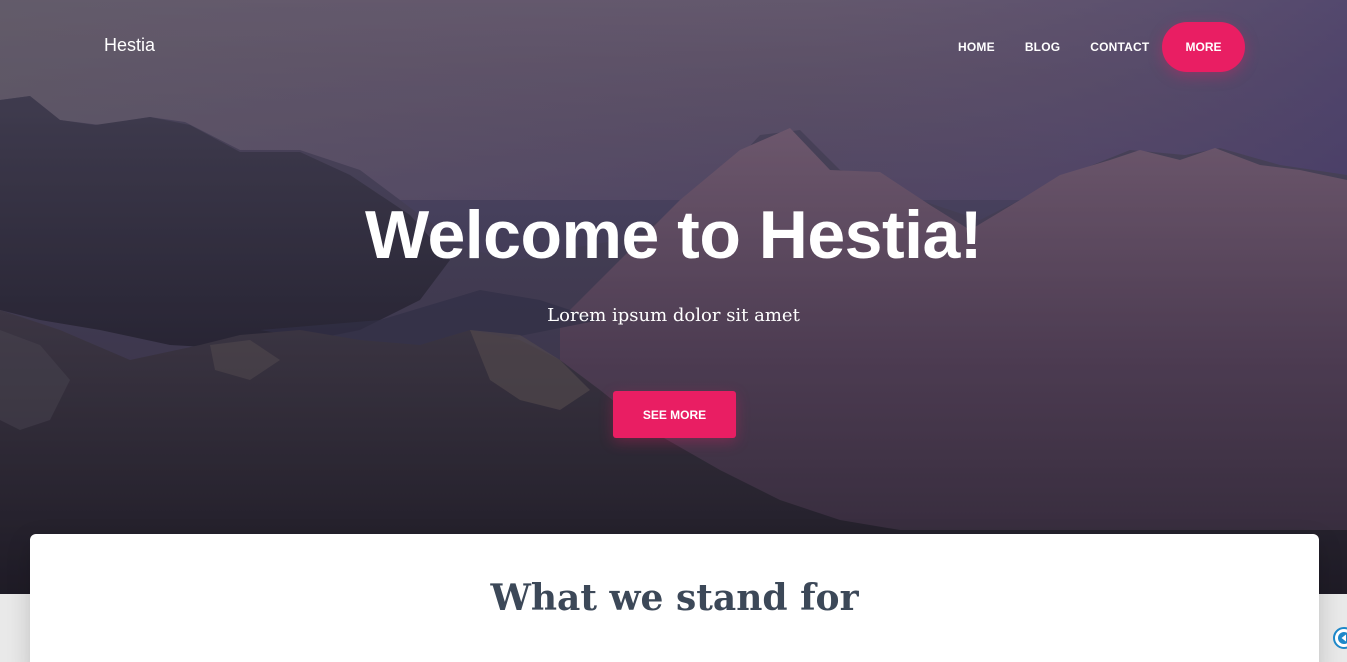 The image size is (1347, 662). I want to click on hero-title: Welcome to Hestia!, so click(673, 235).